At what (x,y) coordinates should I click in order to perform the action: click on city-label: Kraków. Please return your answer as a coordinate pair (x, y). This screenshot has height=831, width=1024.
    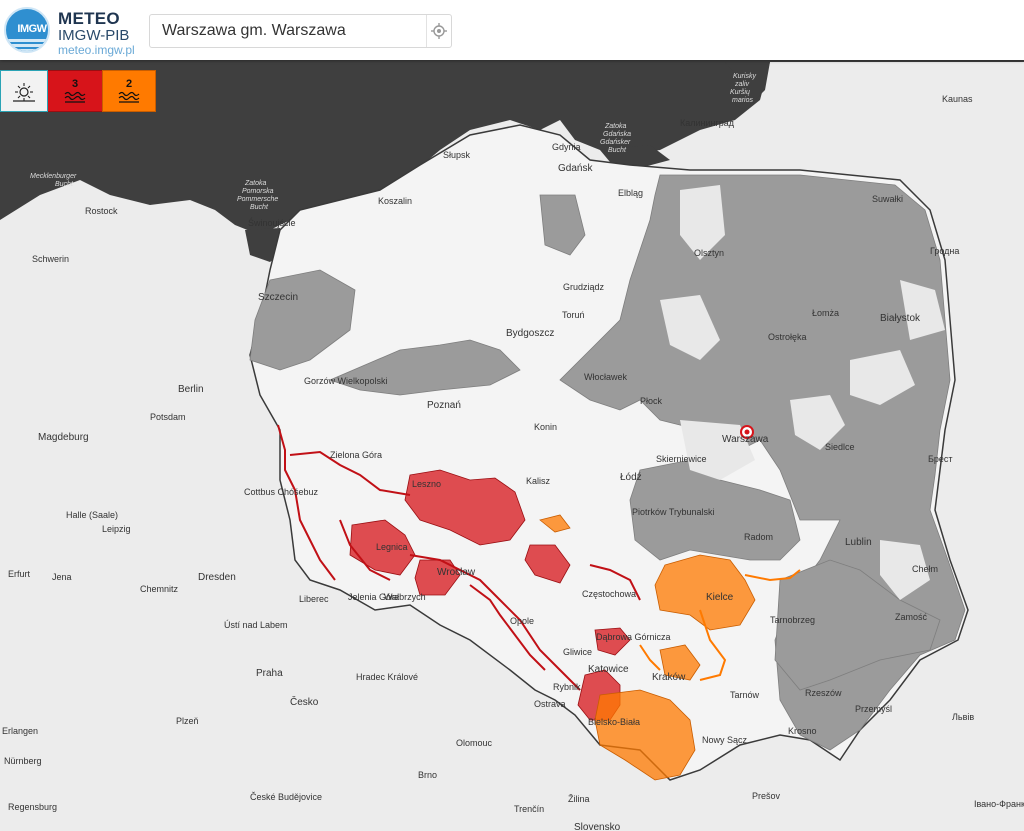
    Looking at the image, I should click on (669, 677).